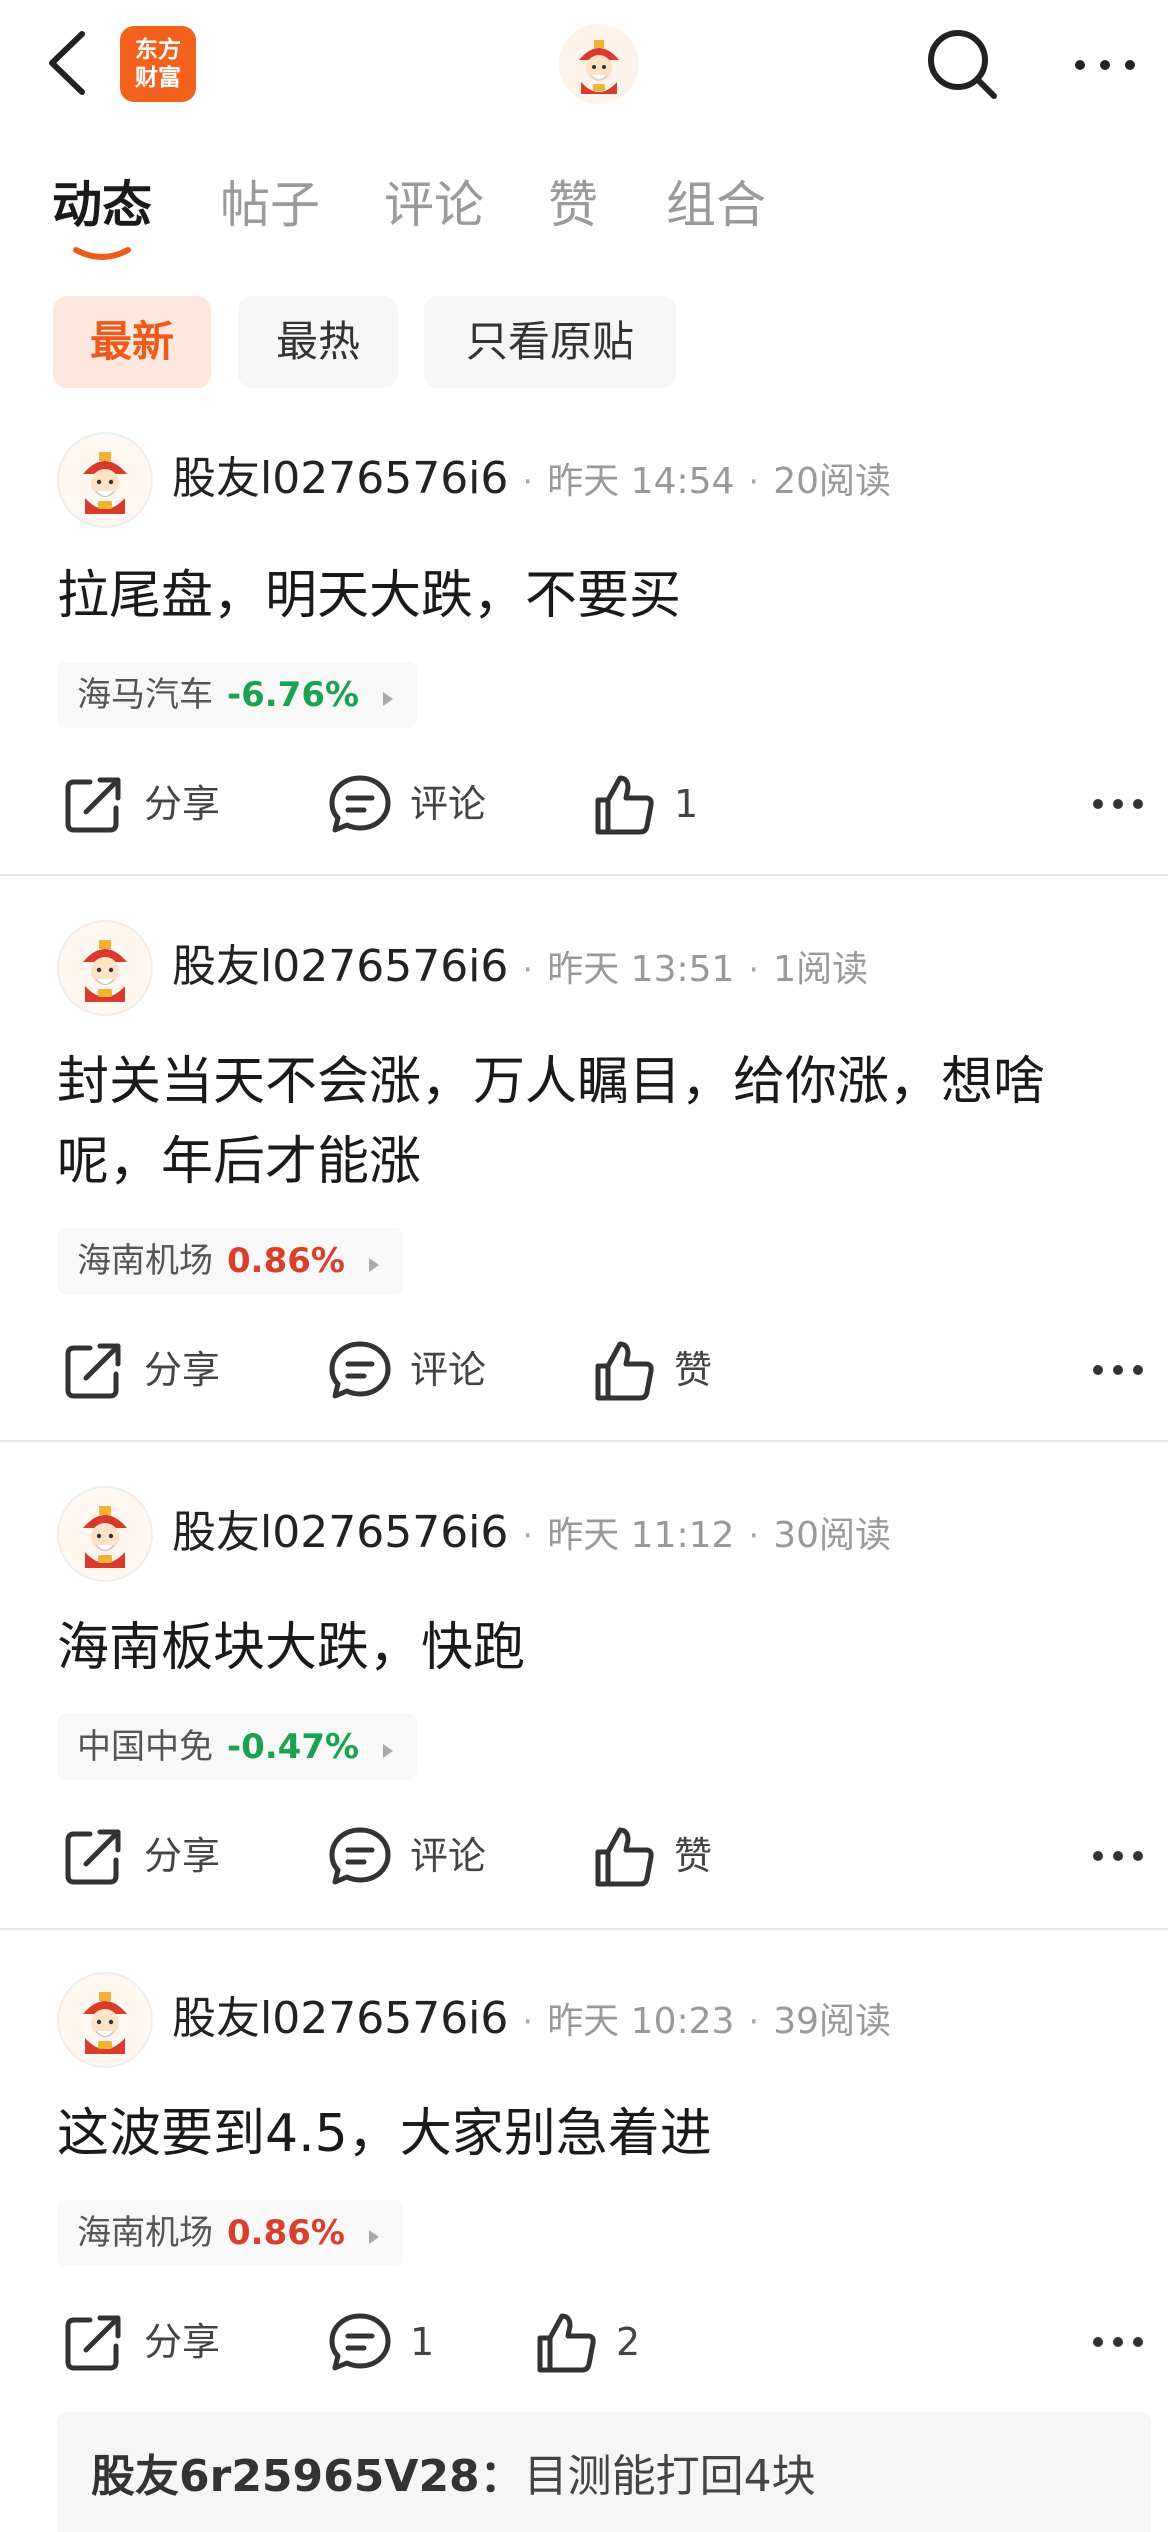 The height and width of the screenshot is (2532, 1168). Describe the element at coordinates (573, 205) in the screenshot. I see `tab-likes: 赞` at that location.